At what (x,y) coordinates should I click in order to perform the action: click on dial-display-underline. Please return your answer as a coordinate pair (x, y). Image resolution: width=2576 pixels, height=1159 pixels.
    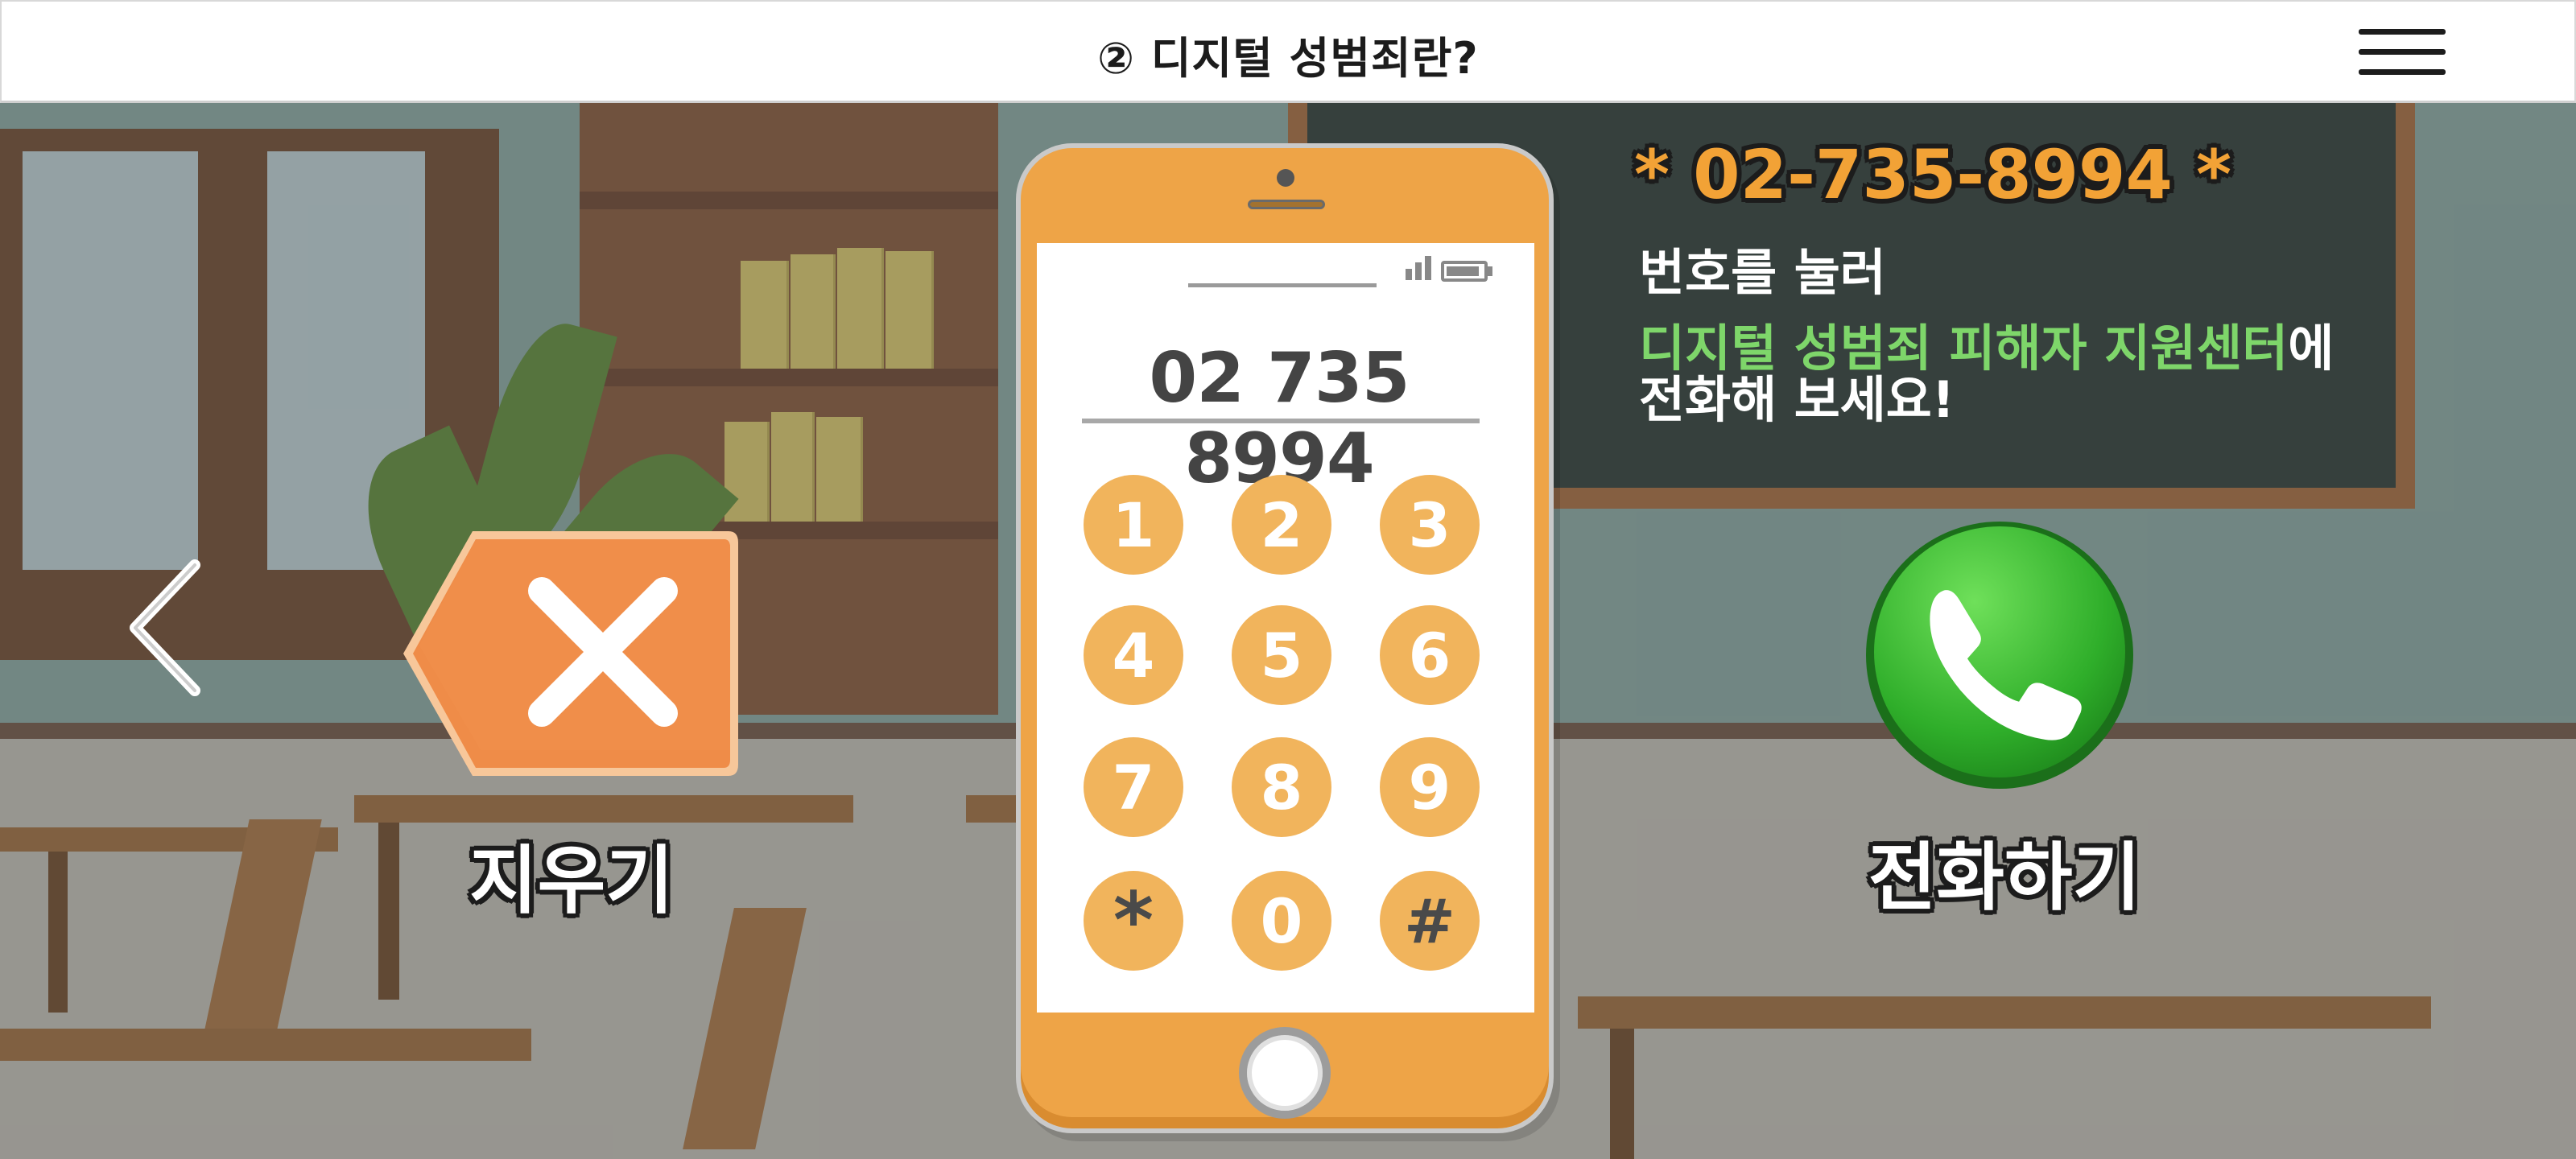
    Looking at the image, I should click on (1281, 421).